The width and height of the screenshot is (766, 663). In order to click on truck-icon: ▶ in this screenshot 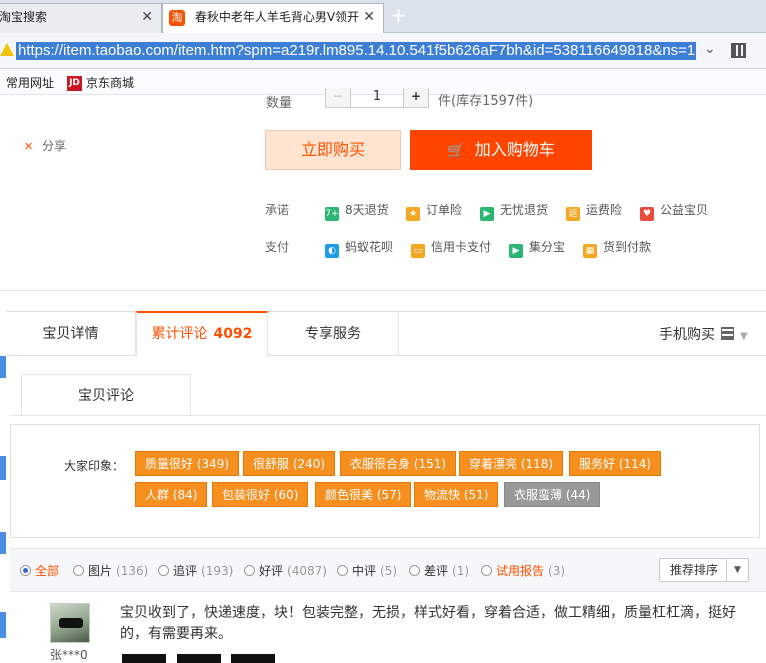, I will do `click(487, 214)`.